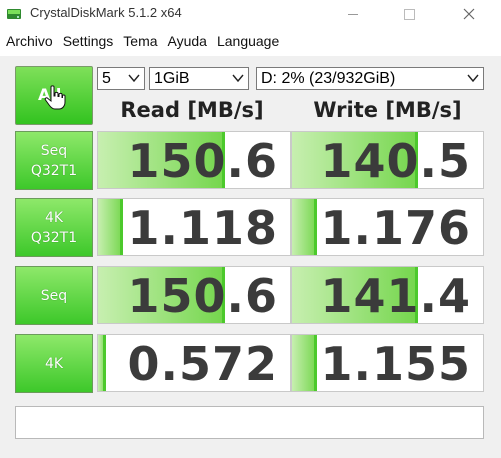  I want to click on 4k-write-result: 1.155, so click(387, 363).